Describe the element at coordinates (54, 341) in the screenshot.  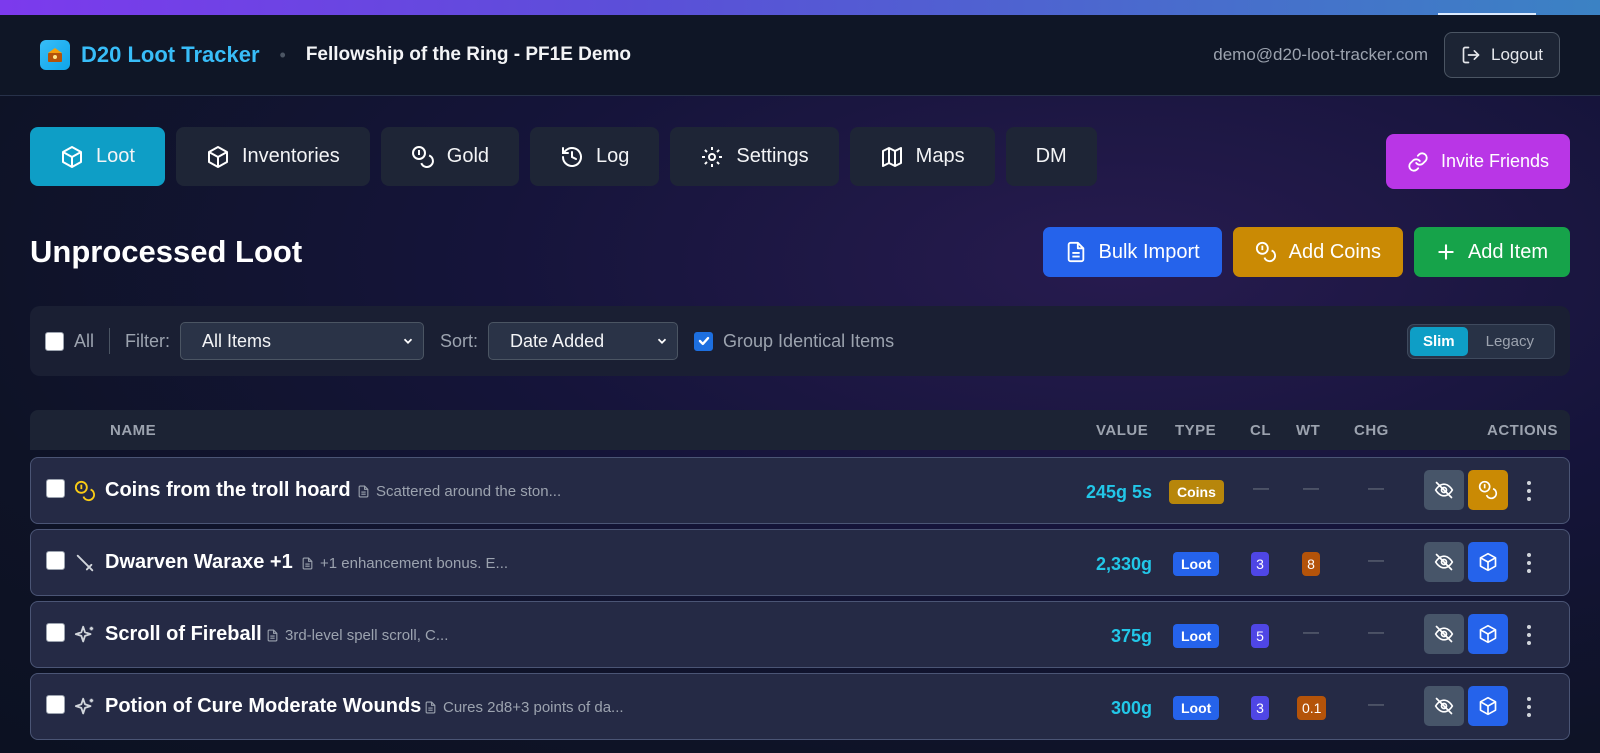
I see `select-all-checkbox` at that location.